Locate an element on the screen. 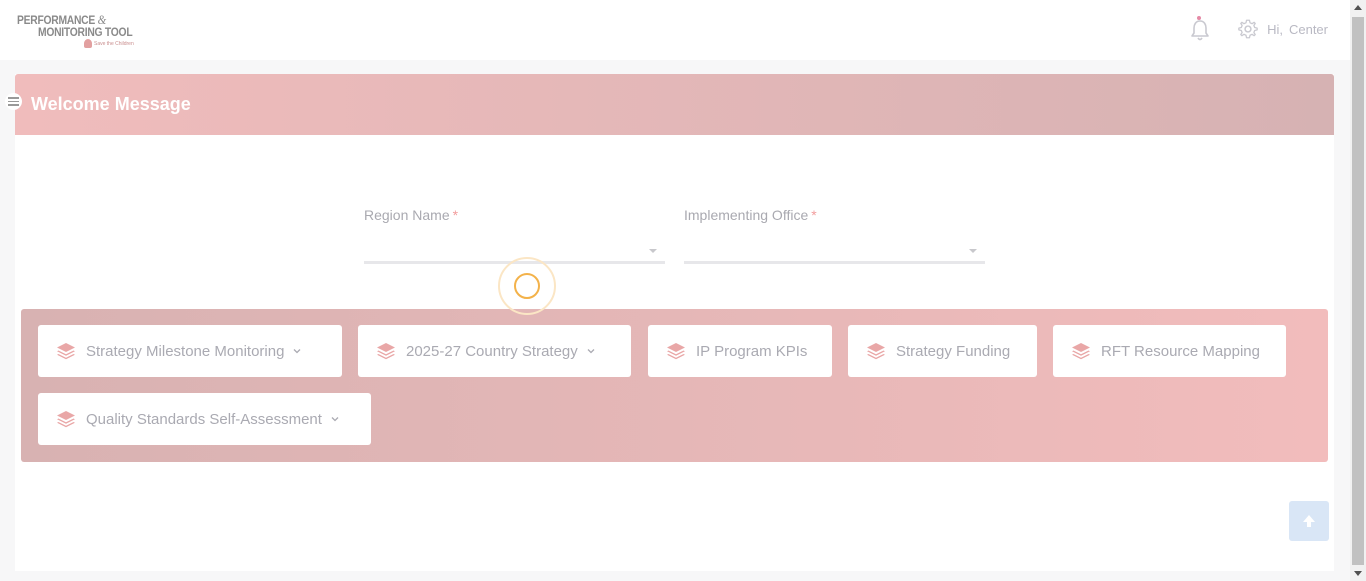 This screenshot has height=581, width=1366. office-select is located at coordinates (834, 254).